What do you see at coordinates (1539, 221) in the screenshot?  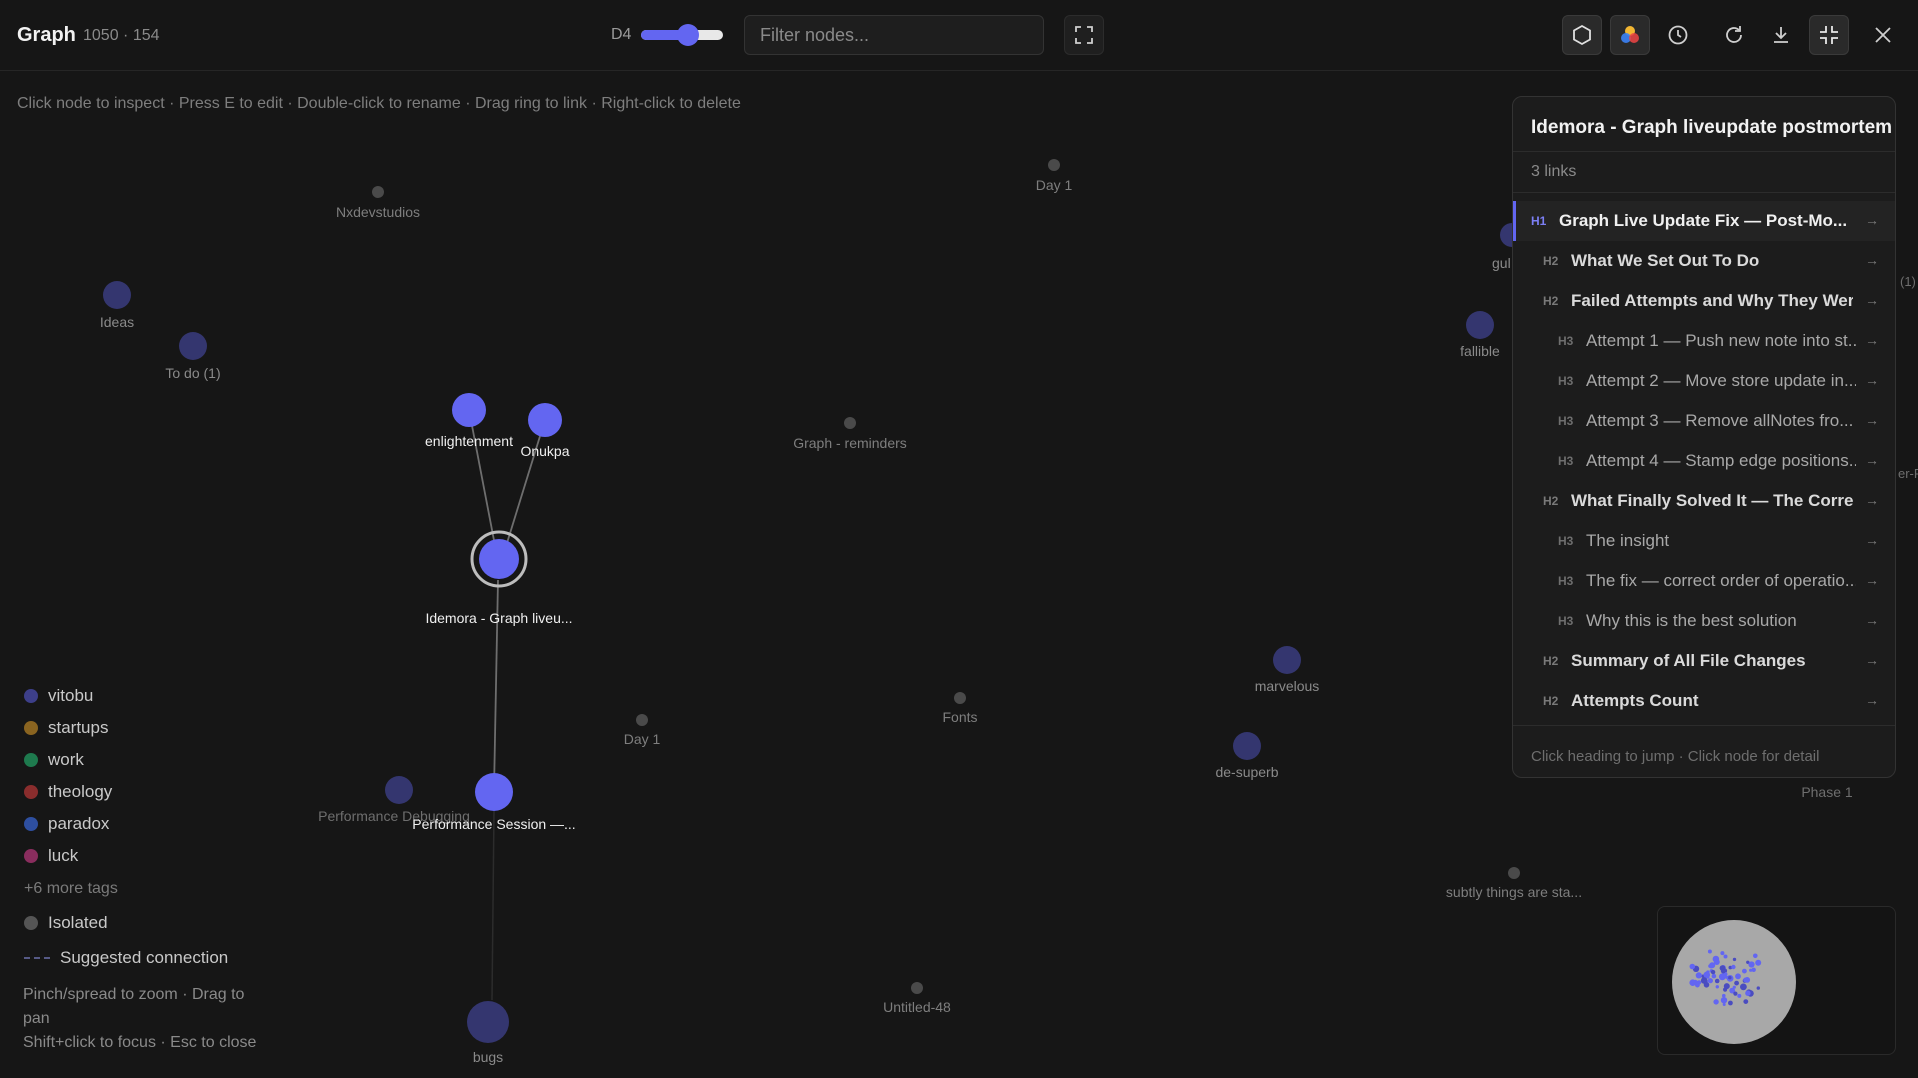 I see `heading-level-badge: H1` at bounding box center [1539, 221].